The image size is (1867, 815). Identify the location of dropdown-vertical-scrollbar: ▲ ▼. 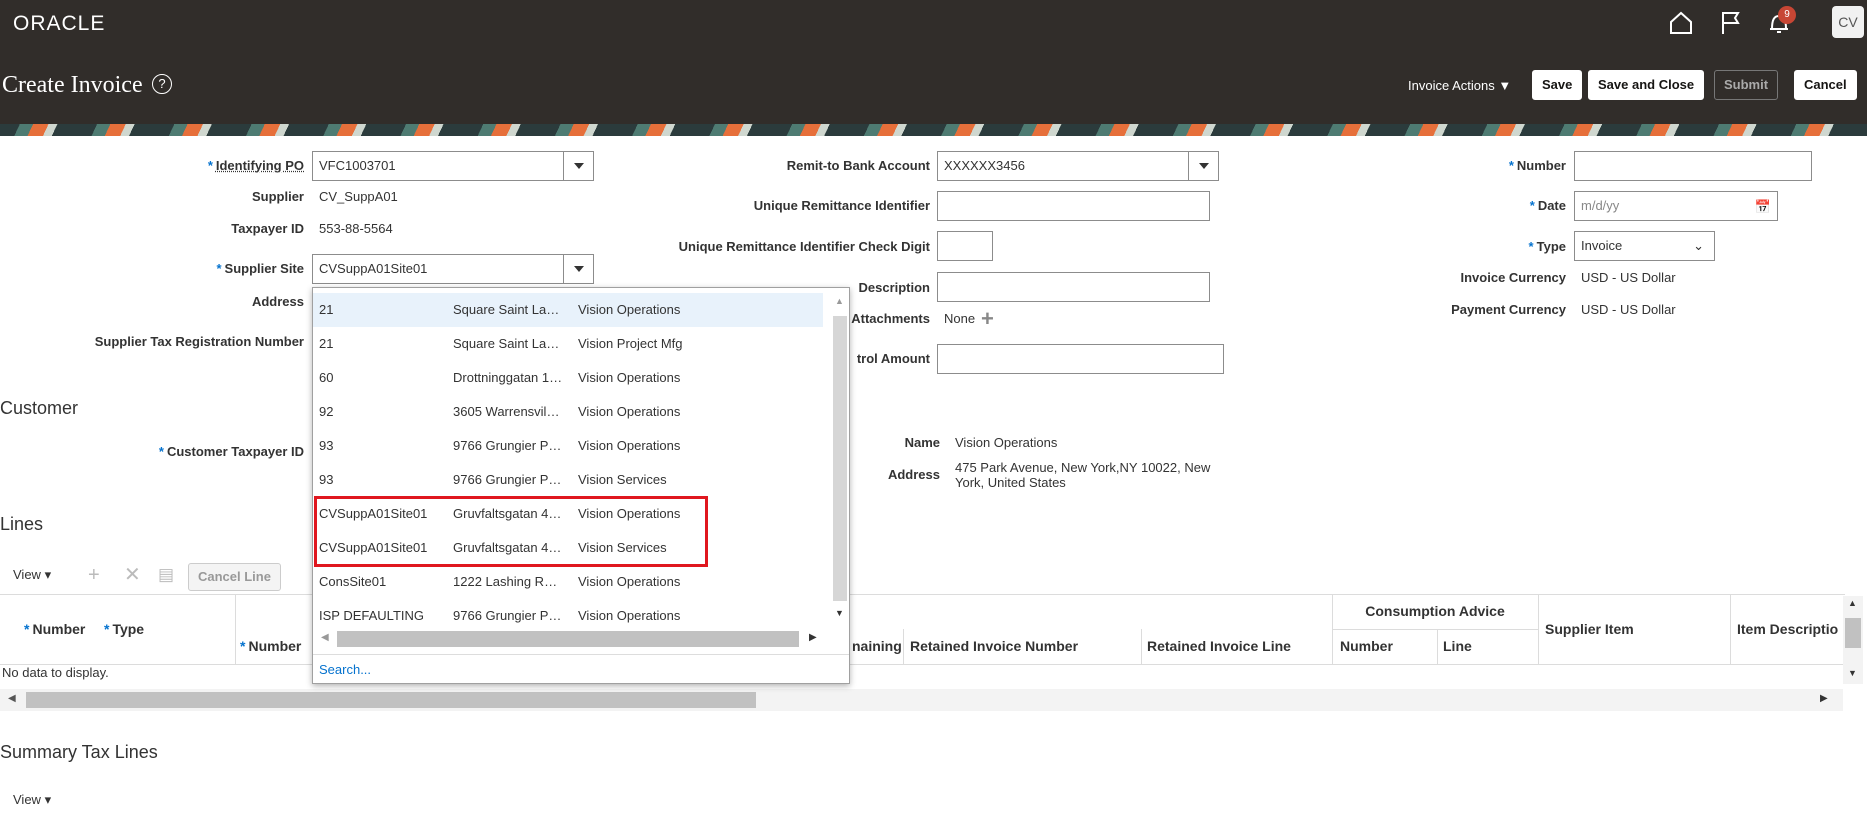
(836, 459).